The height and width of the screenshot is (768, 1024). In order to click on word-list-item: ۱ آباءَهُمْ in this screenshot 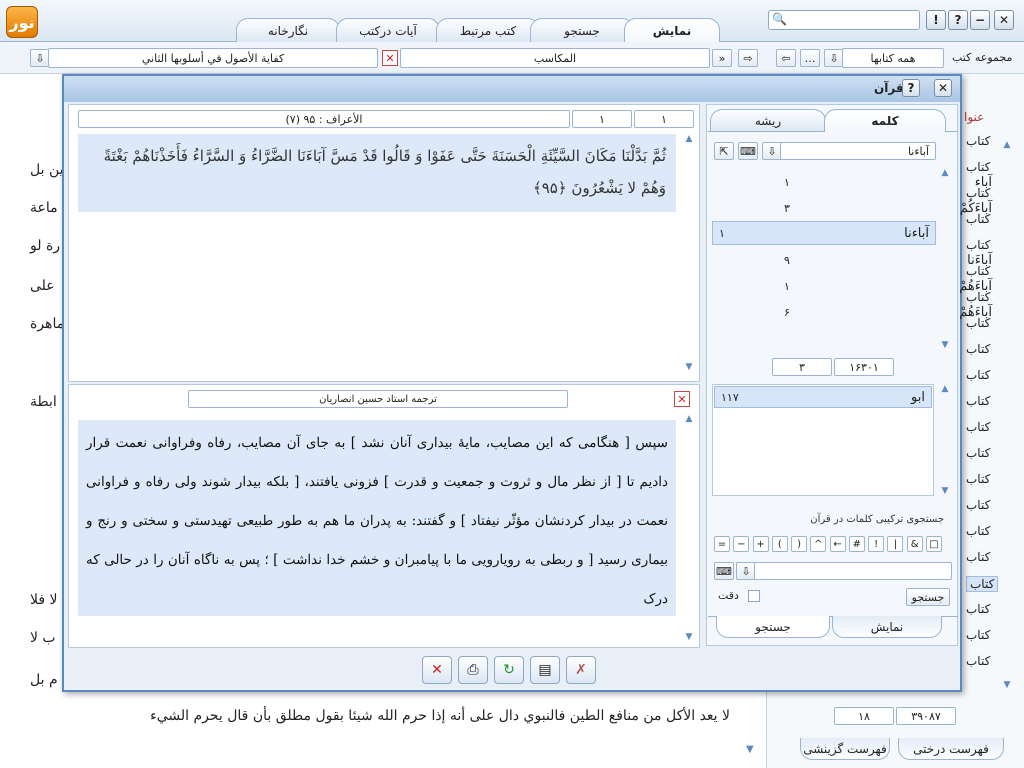, I will do `click(888, 286)`.